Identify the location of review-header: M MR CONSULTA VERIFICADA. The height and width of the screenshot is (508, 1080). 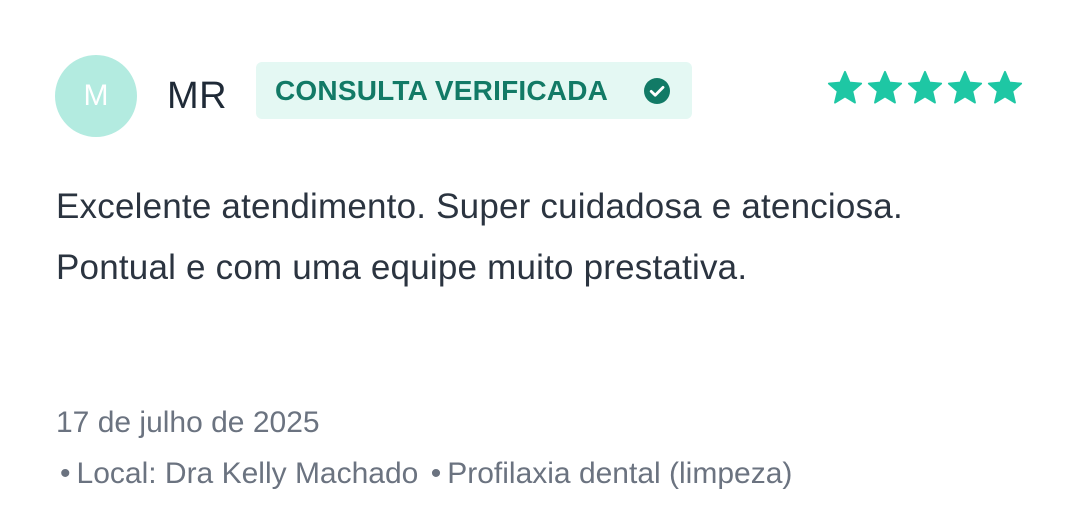
(540, 96).